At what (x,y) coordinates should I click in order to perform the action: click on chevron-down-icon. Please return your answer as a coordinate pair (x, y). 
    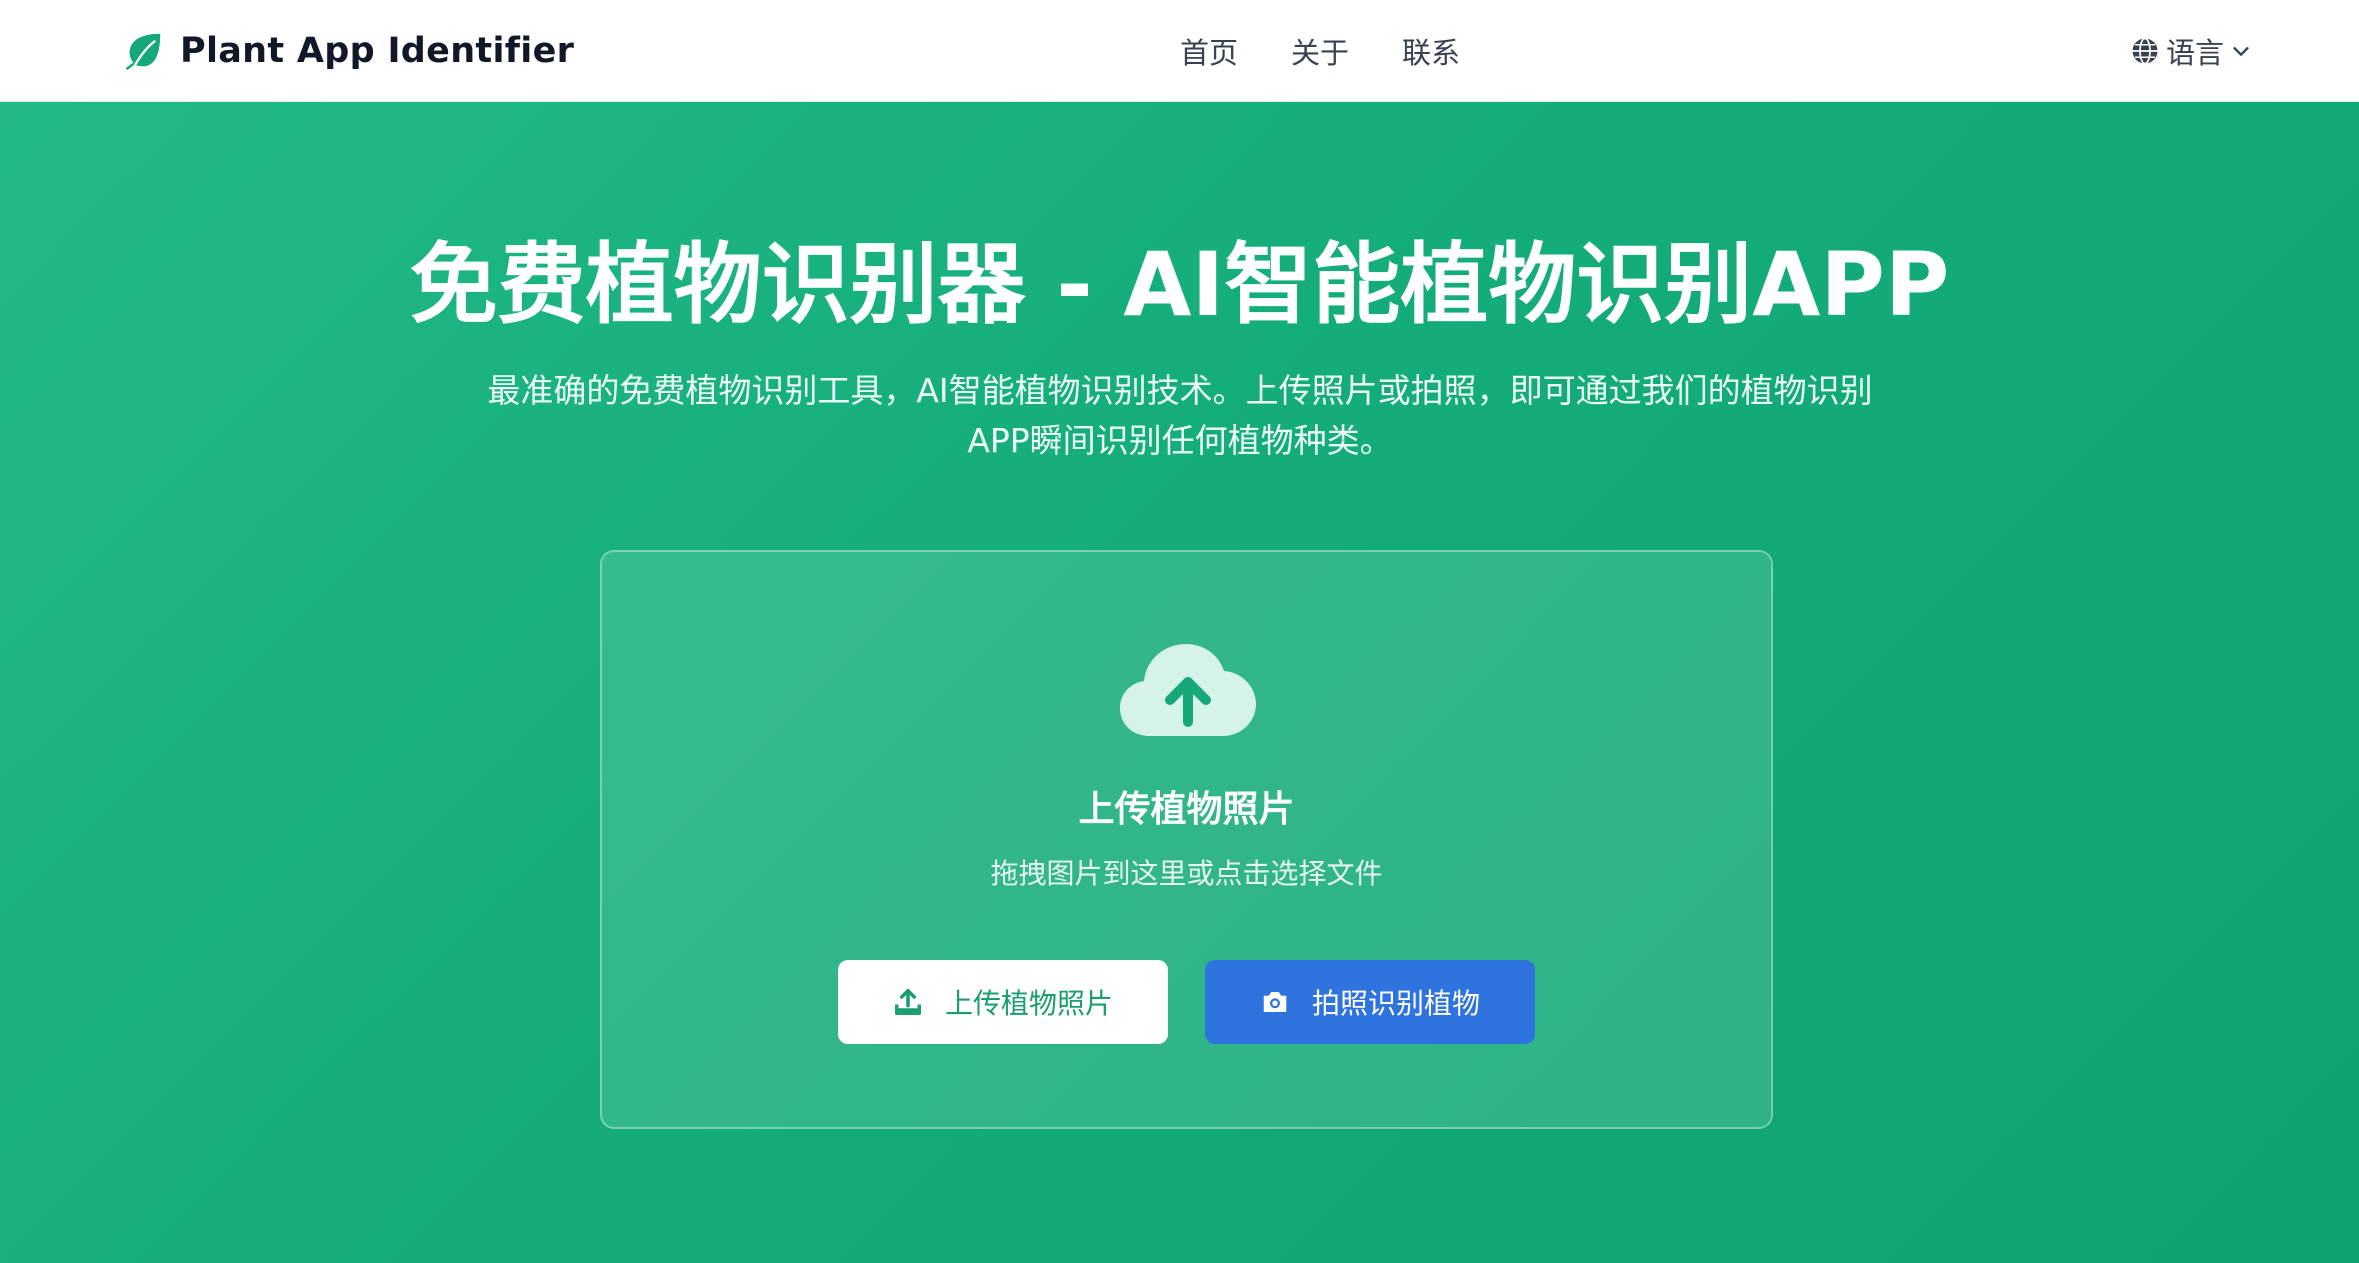
    Looking at the image, I should click on (2241, 51).